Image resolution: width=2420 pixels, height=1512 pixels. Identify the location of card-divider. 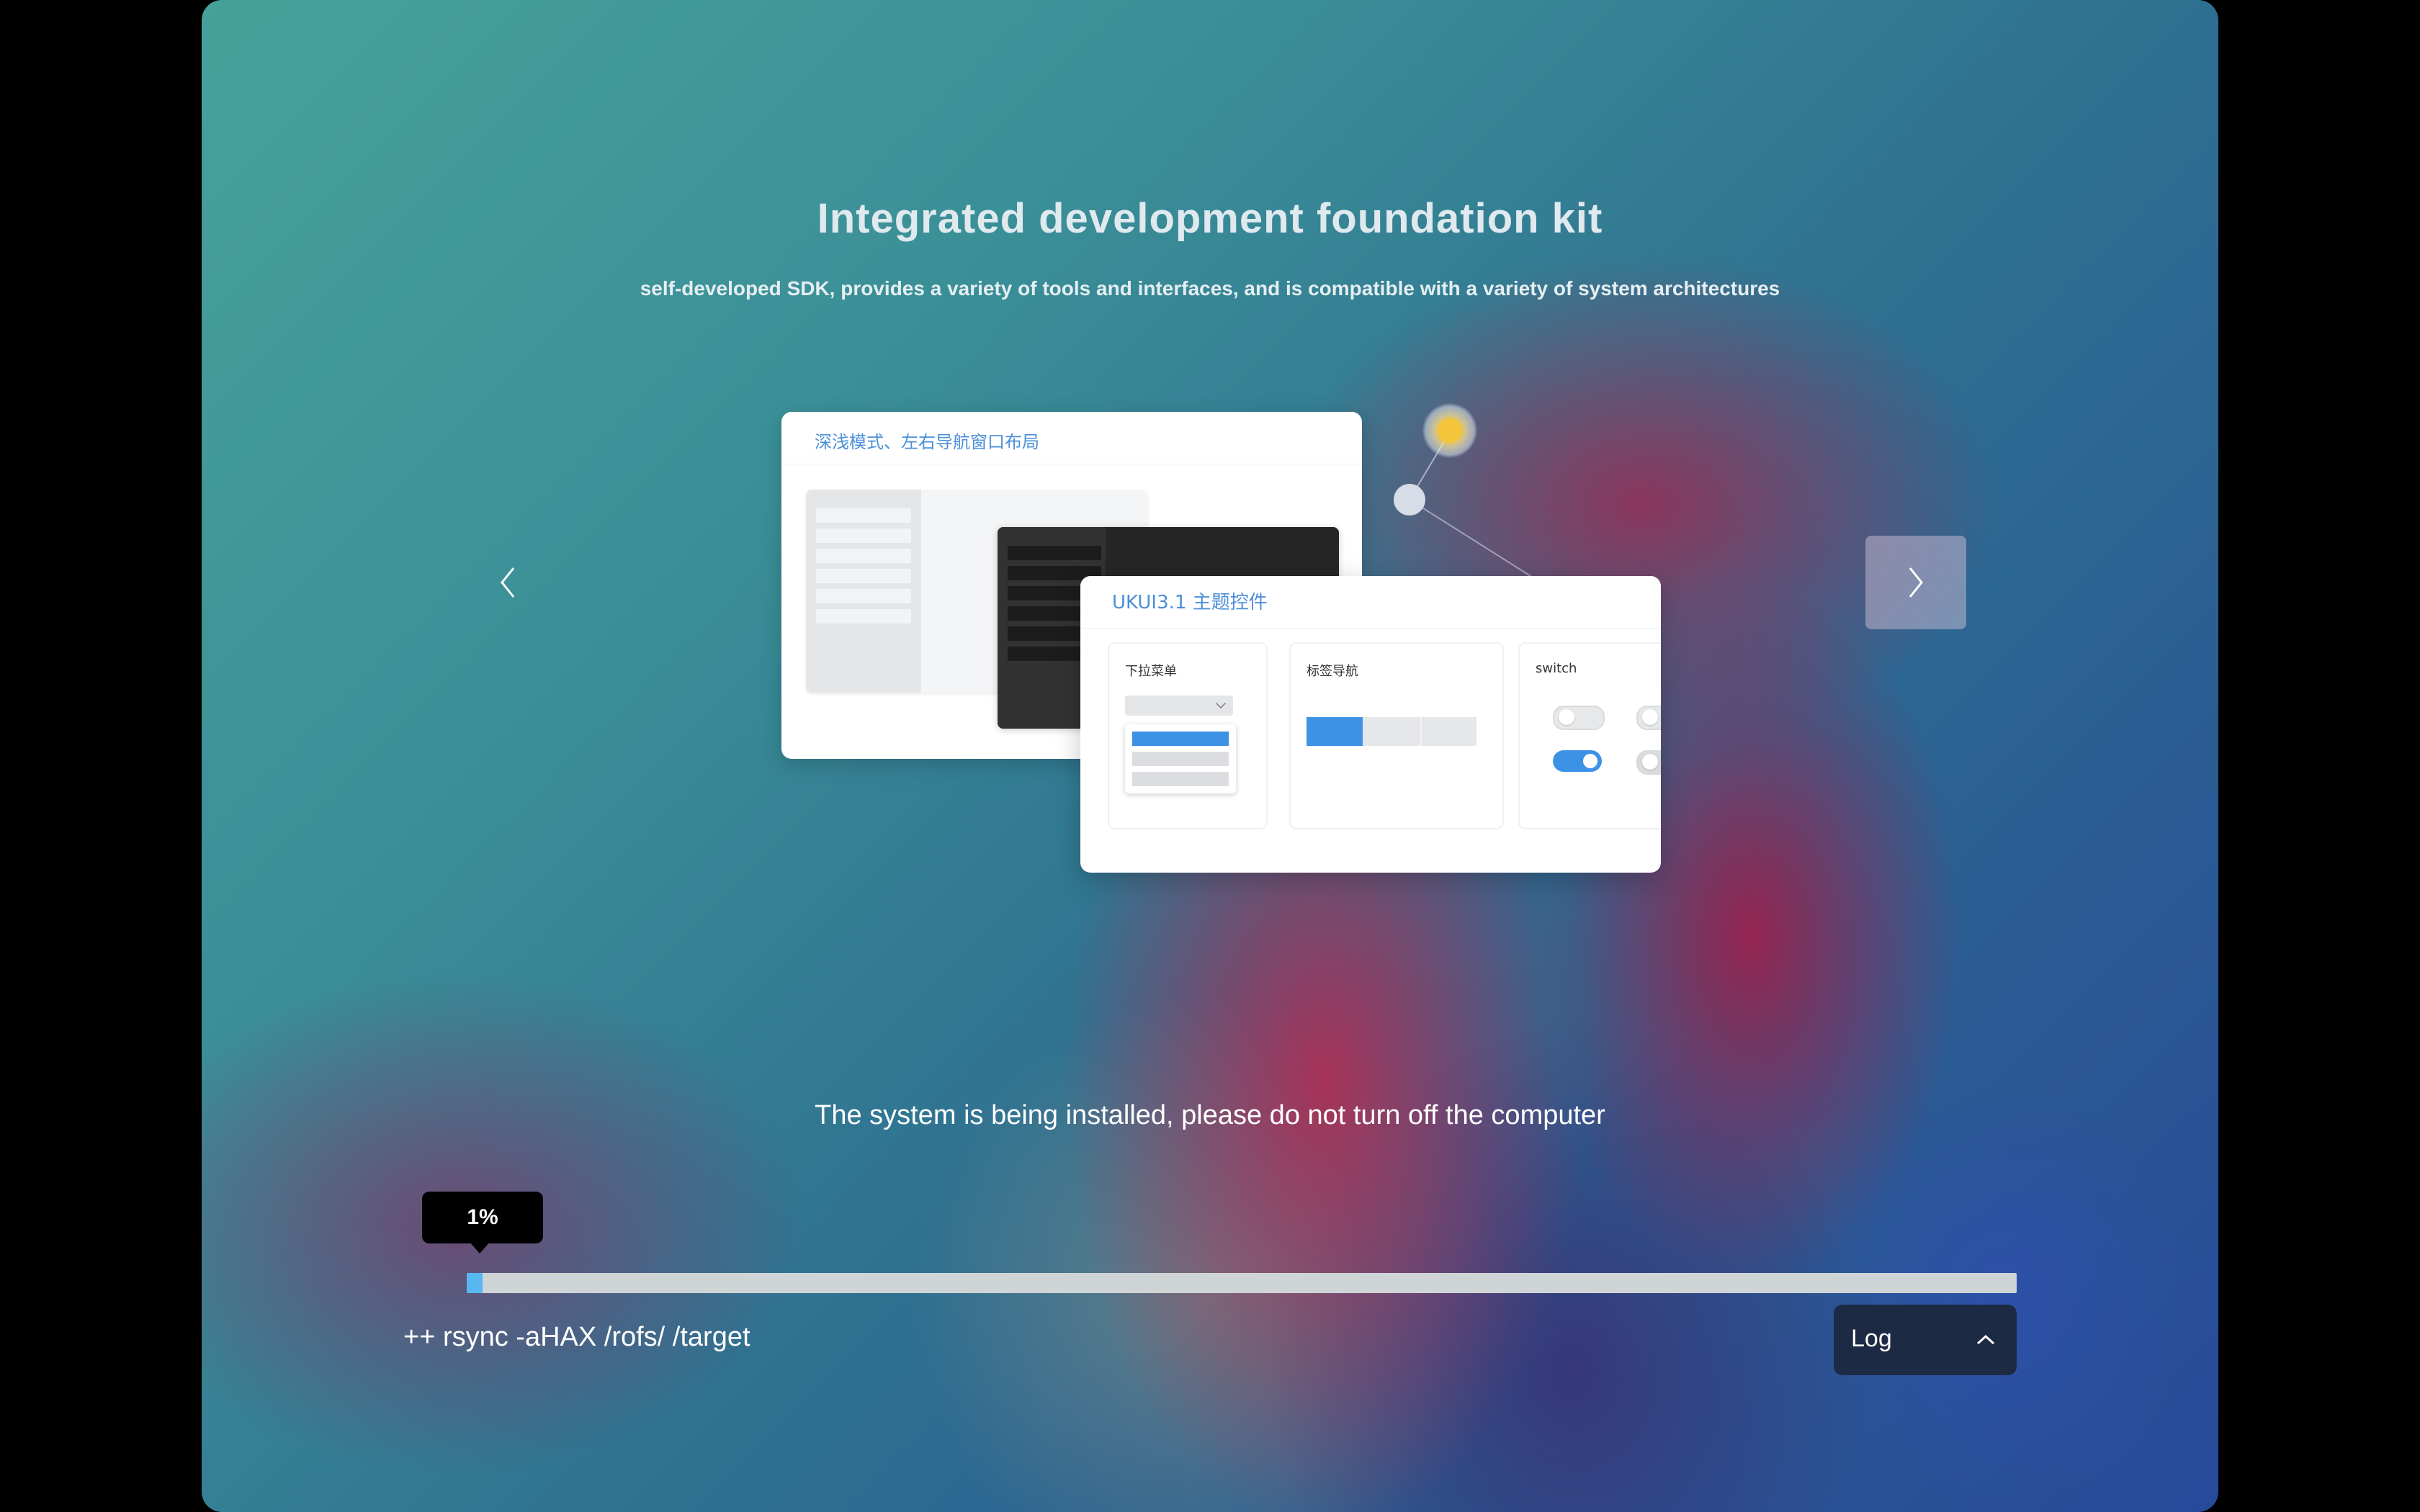
(1370, 628).